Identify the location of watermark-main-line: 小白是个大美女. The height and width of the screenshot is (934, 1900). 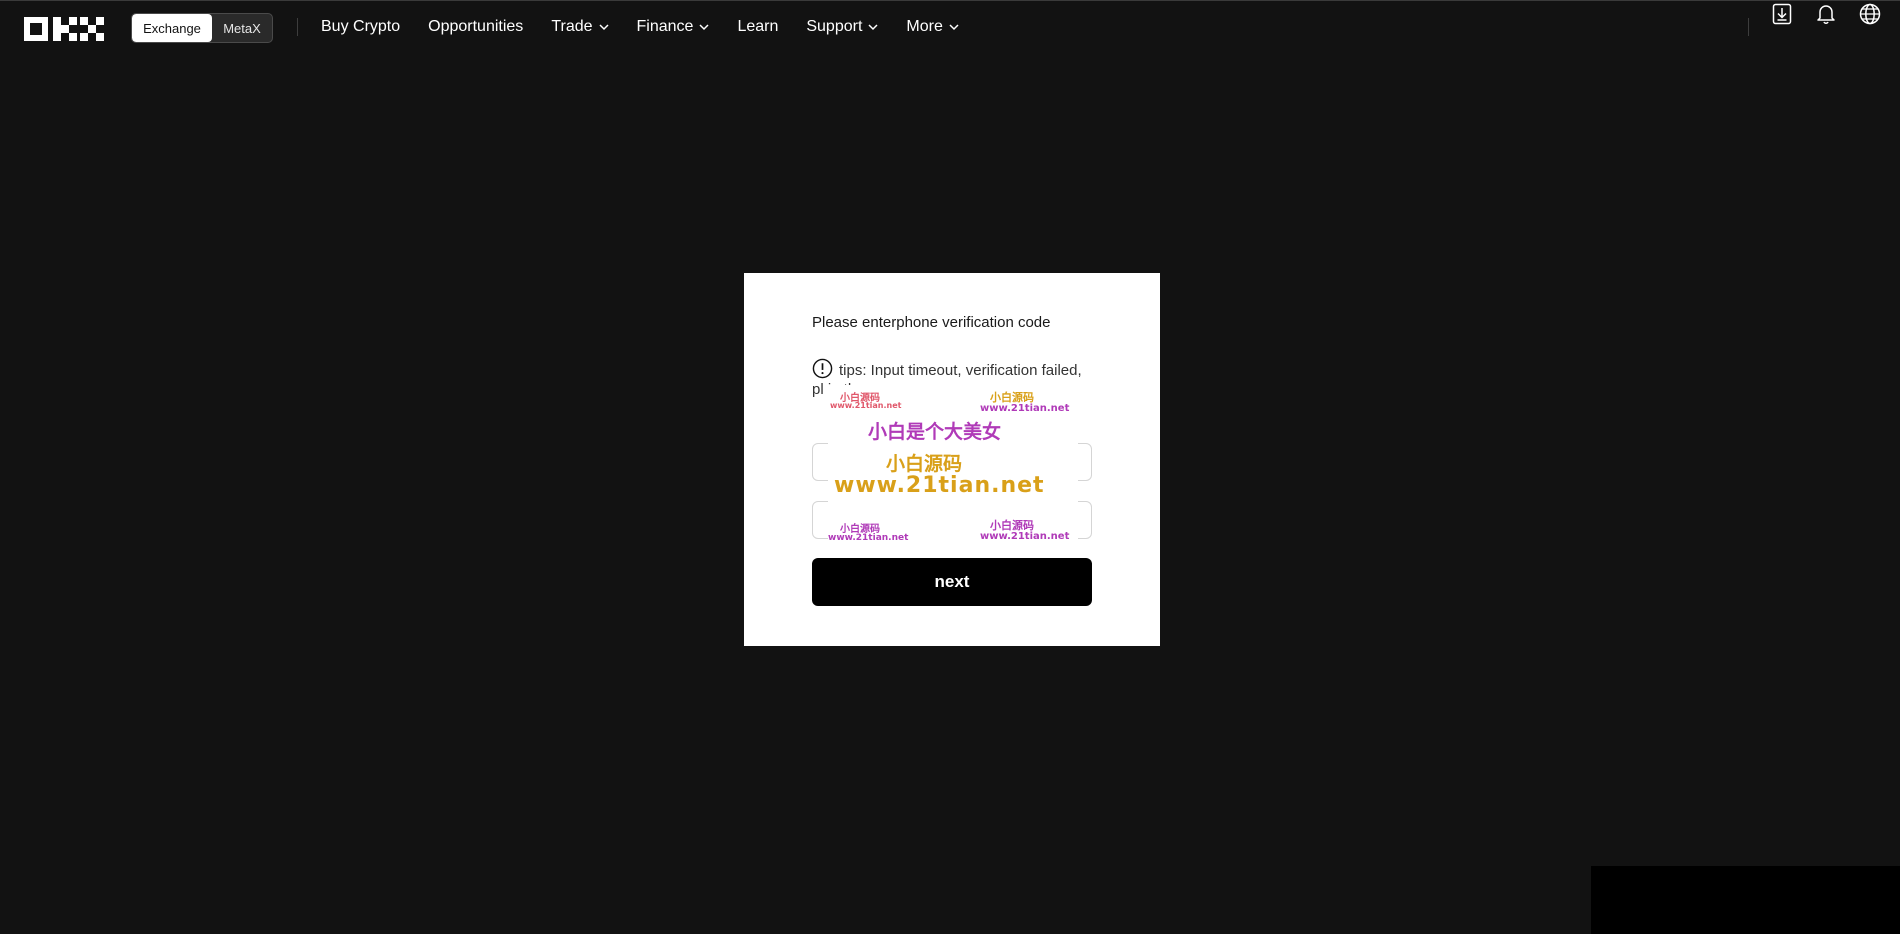
(935, 432).